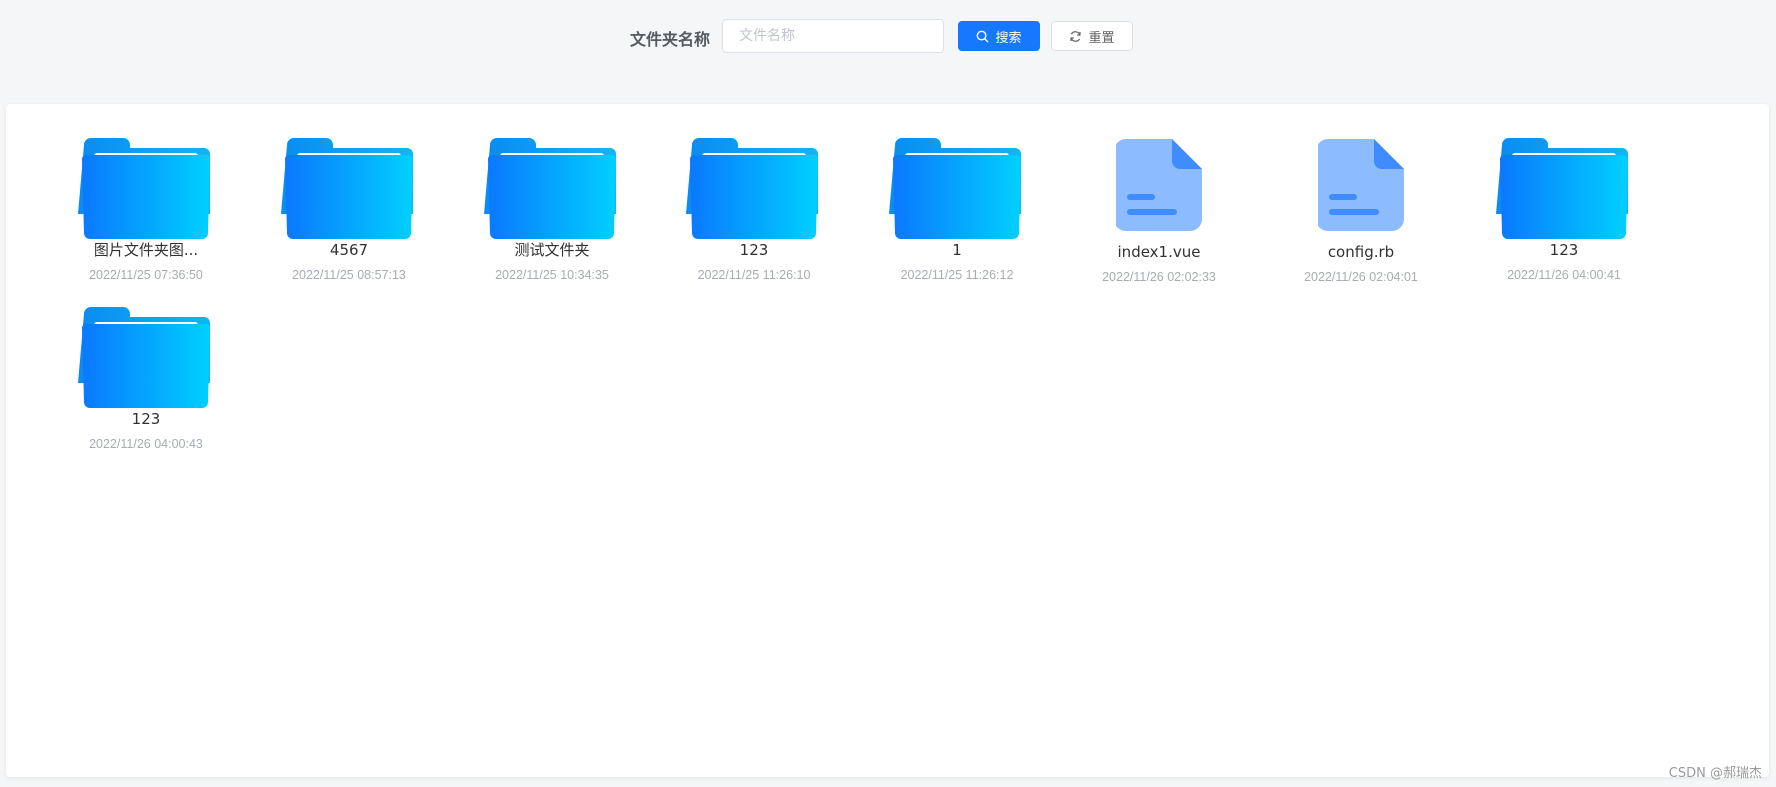 The width and height of the screenshot is (1776, 787). What do you see at coordinates (833, 36) in the screenshot?
I see `file-name-search-input` at bounding box center [833, 36].